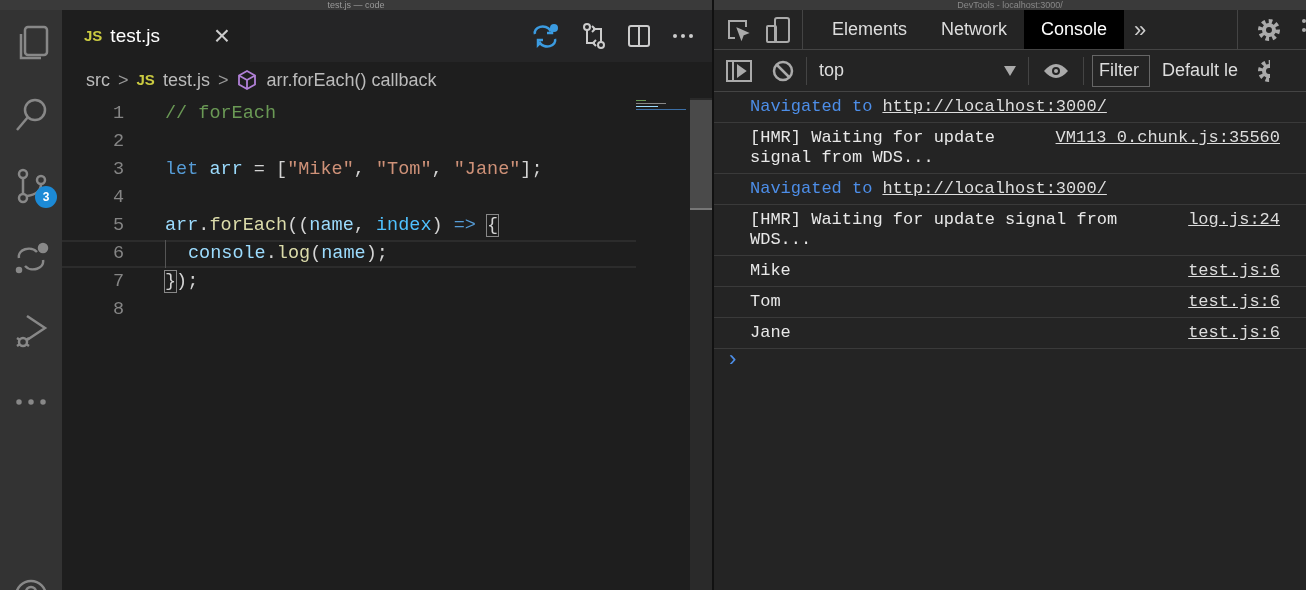 The height and width of the screenshot is (590, 1306). Describe the element at coordinates (117, 198) in the screenshot. I see `line-number: 4` at that location.